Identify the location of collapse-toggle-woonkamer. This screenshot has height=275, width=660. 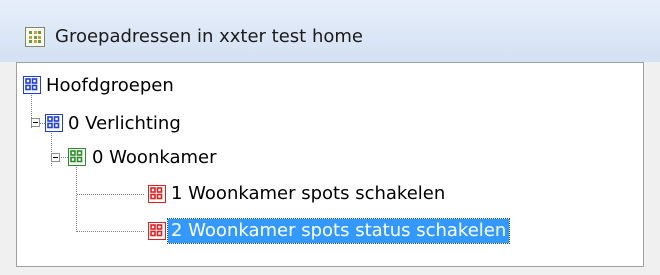
(55, 157).